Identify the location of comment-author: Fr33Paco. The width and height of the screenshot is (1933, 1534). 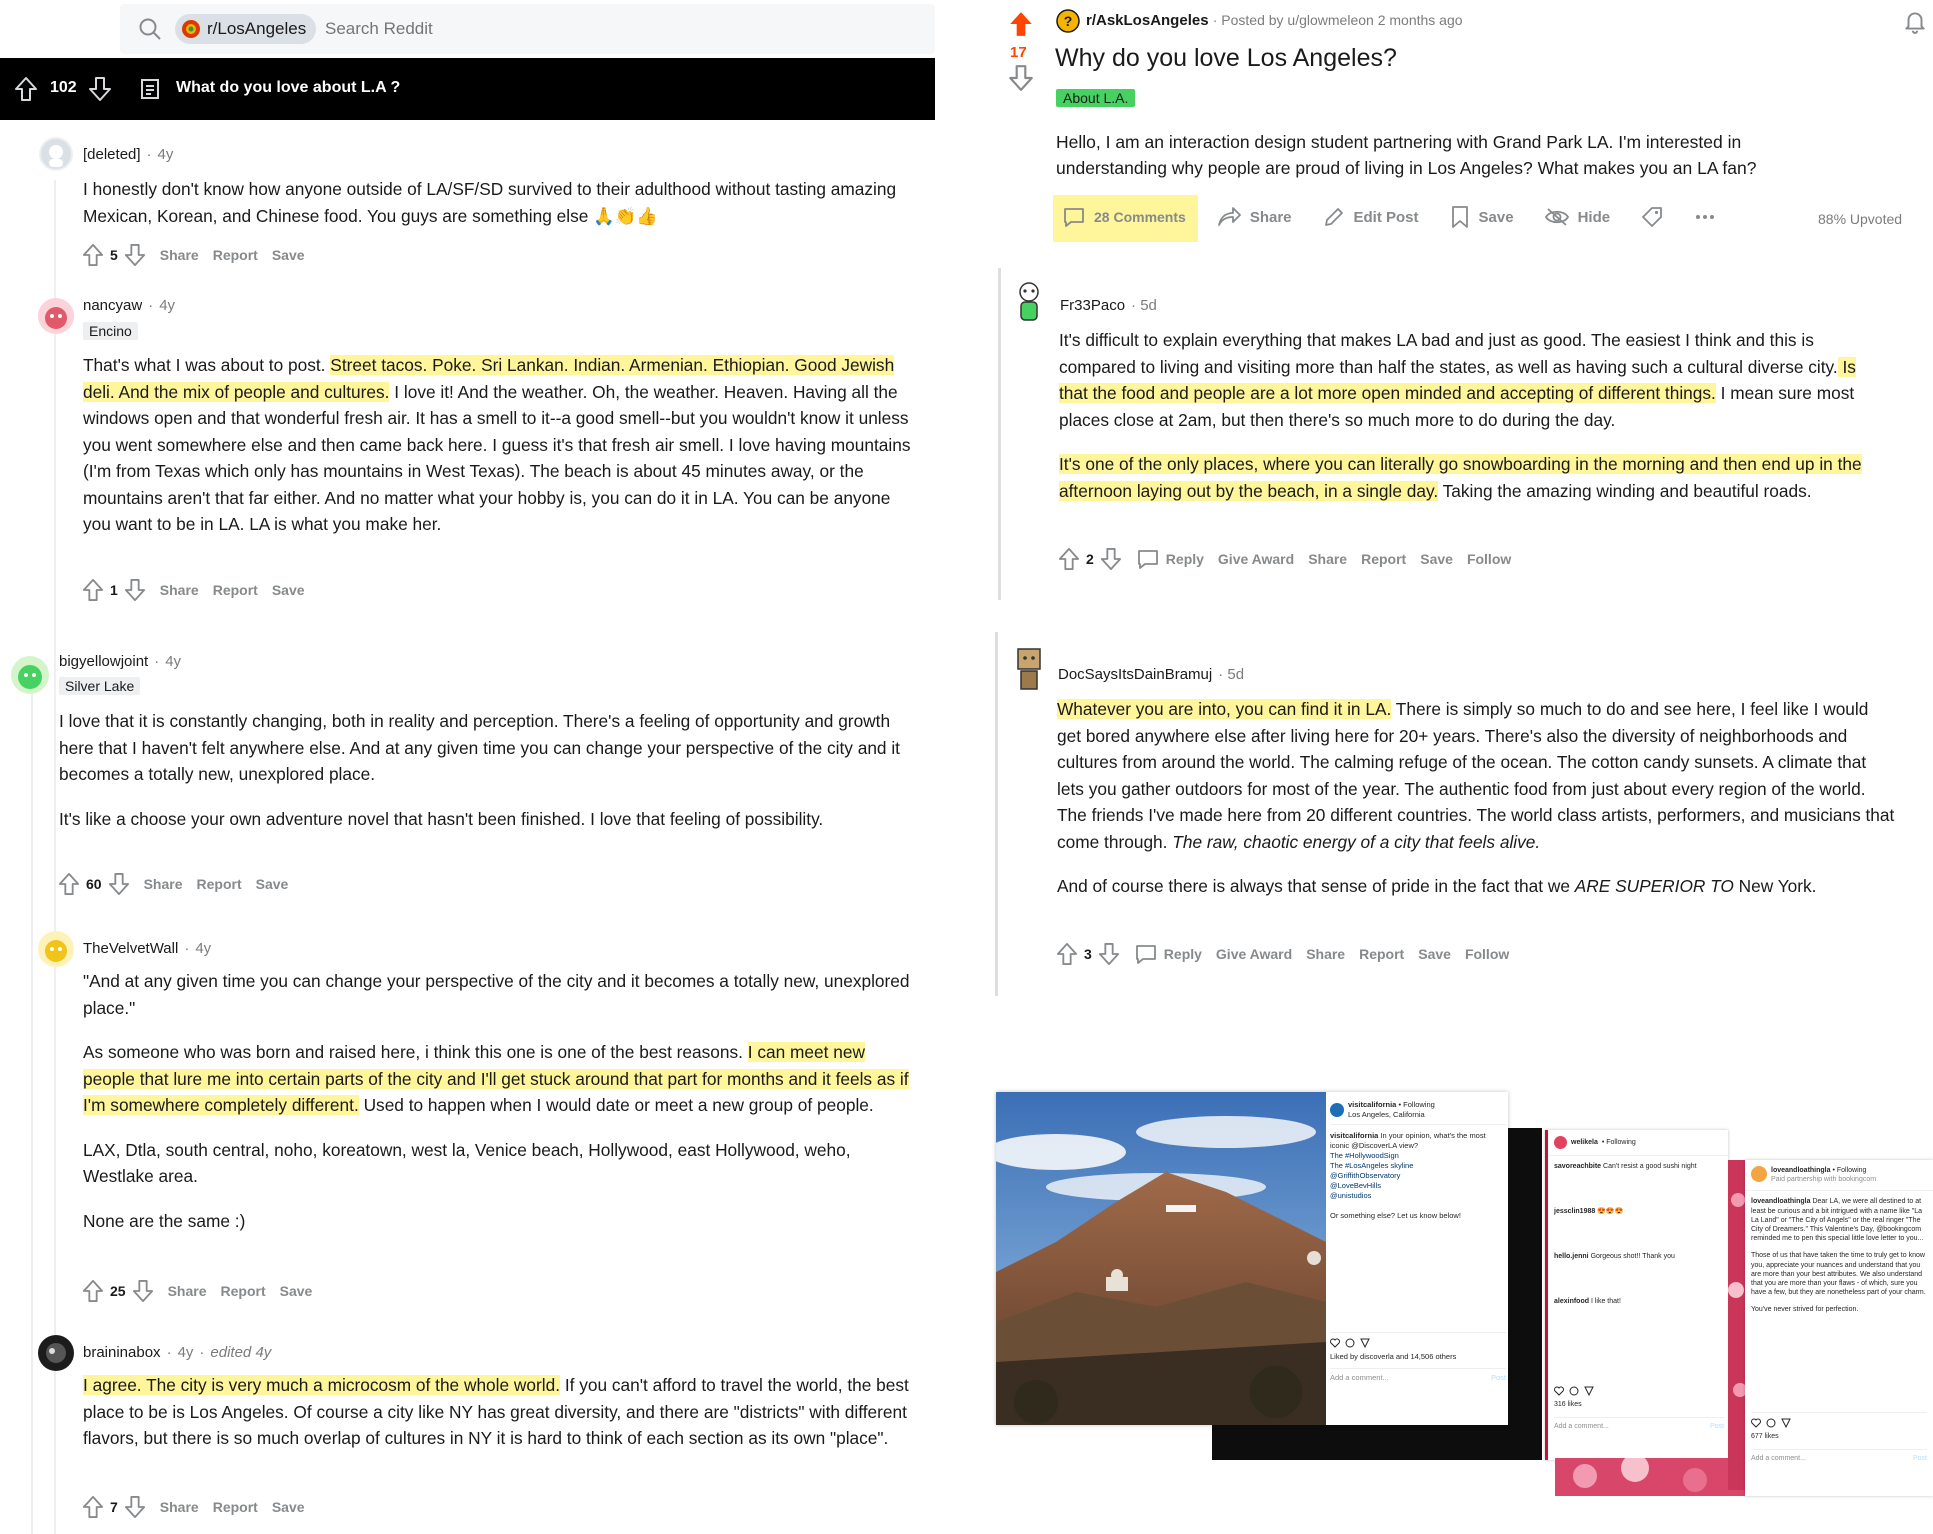
(1092, 305).